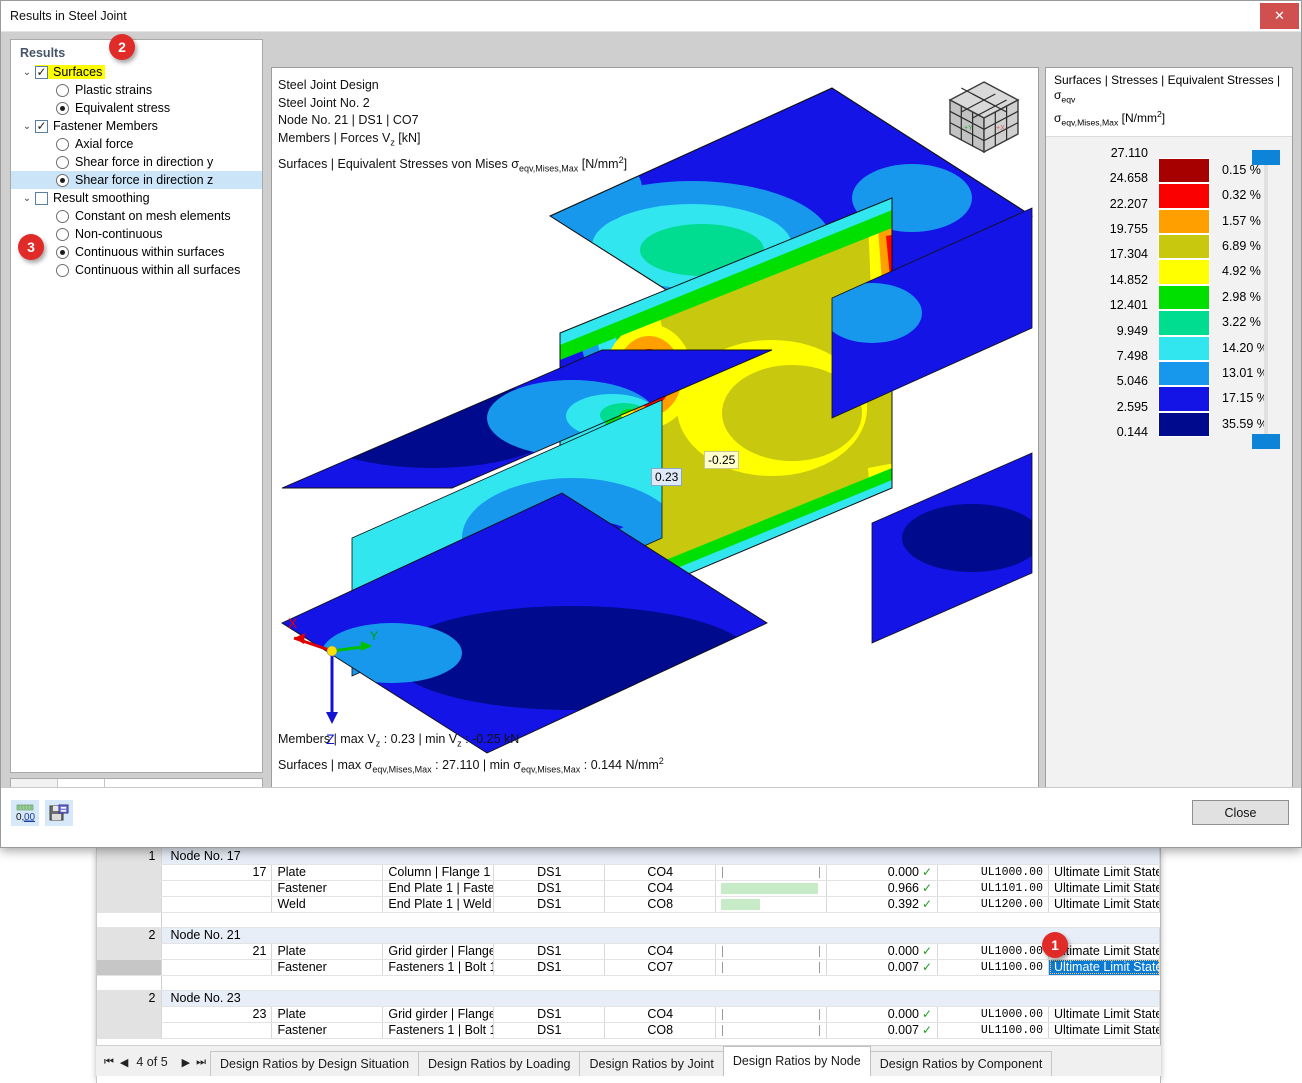 The height and width of the screenshot is (1083, 1302). Describe the element at coordinates (327, 872) in the screenshot. I see `cell-type: Plate` at that location.